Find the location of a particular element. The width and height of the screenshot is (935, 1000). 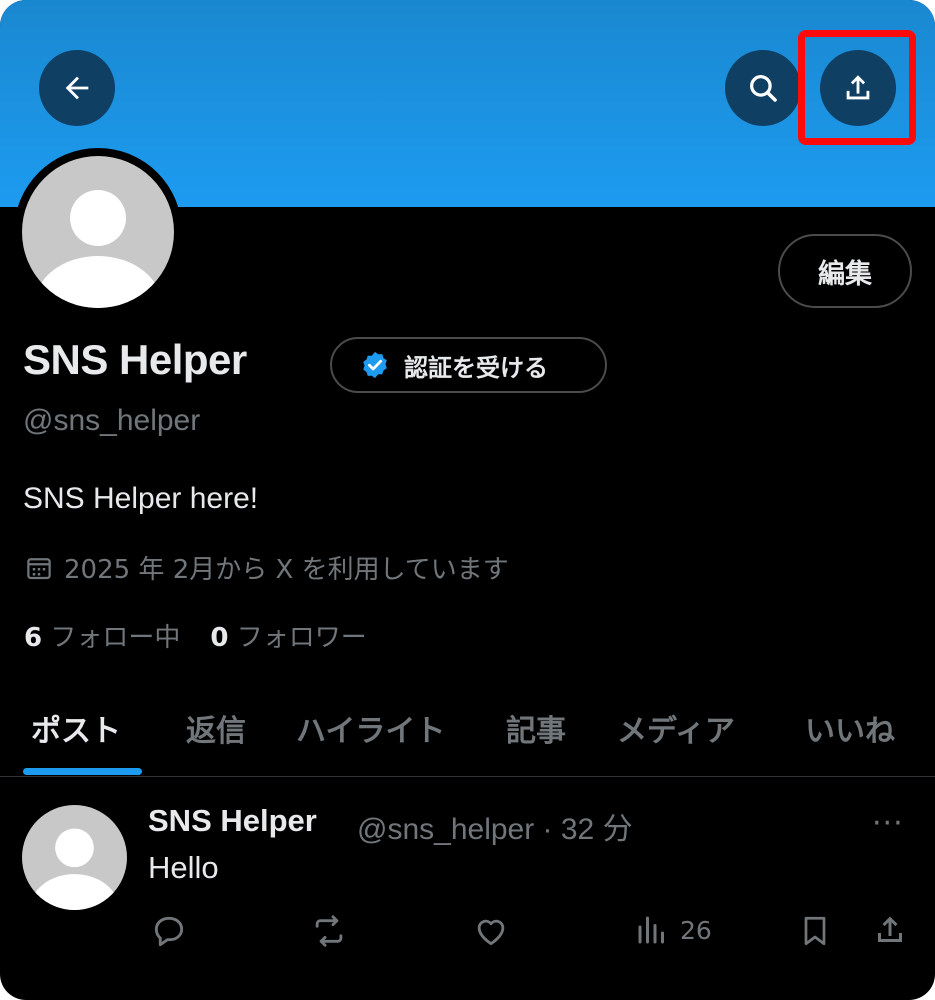

get-verified-label: 認証を受ける is located at coordinates (476, 367).